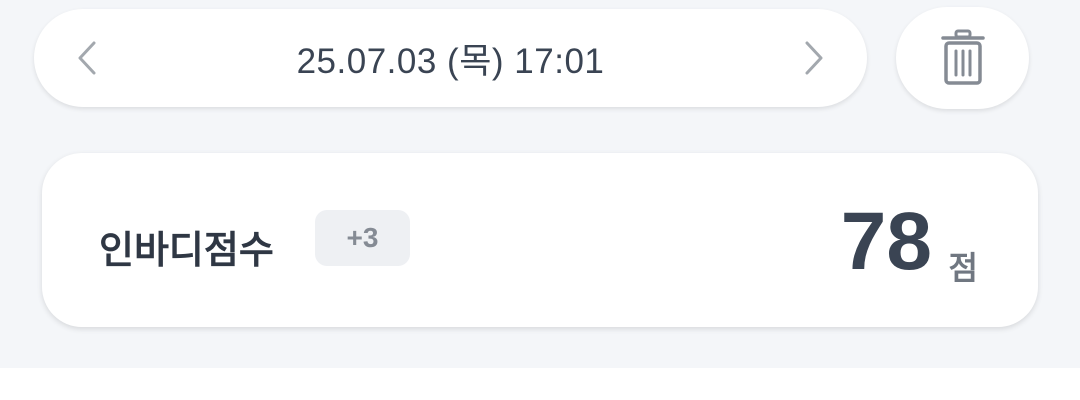 The height and width of the screenshot is (400, 1080). I want to click on delete-button, so click(962, 58).